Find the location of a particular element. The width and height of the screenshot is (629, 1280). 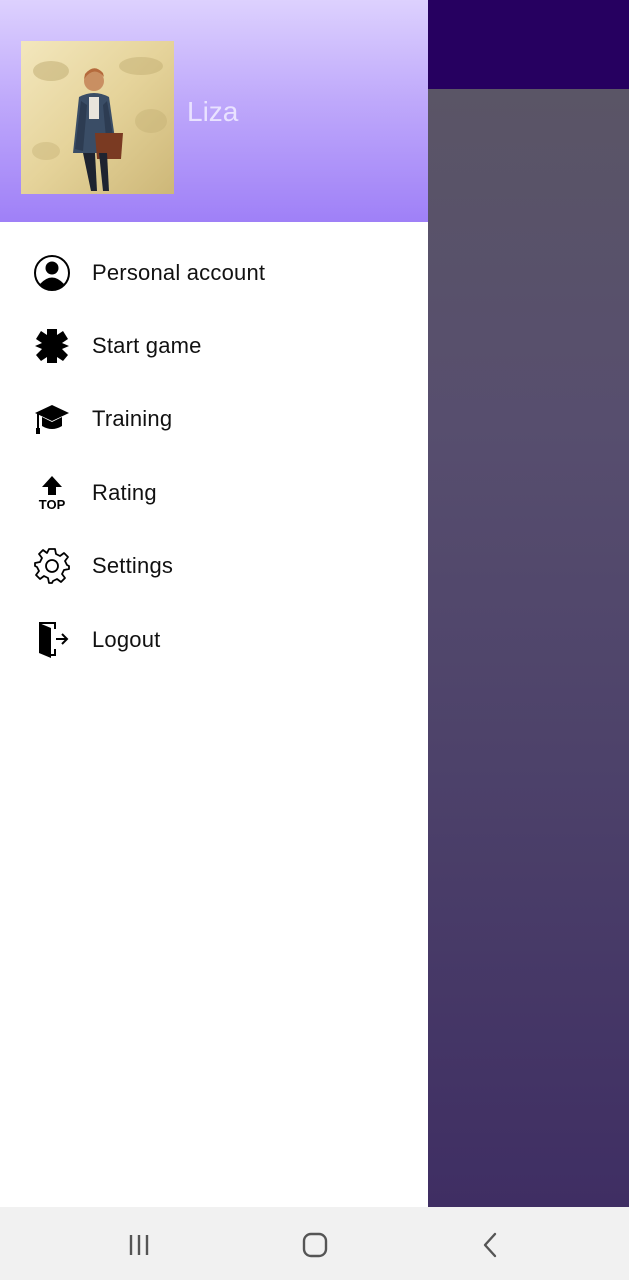

graduation-cap-icon is located at coordinates (52, 419).